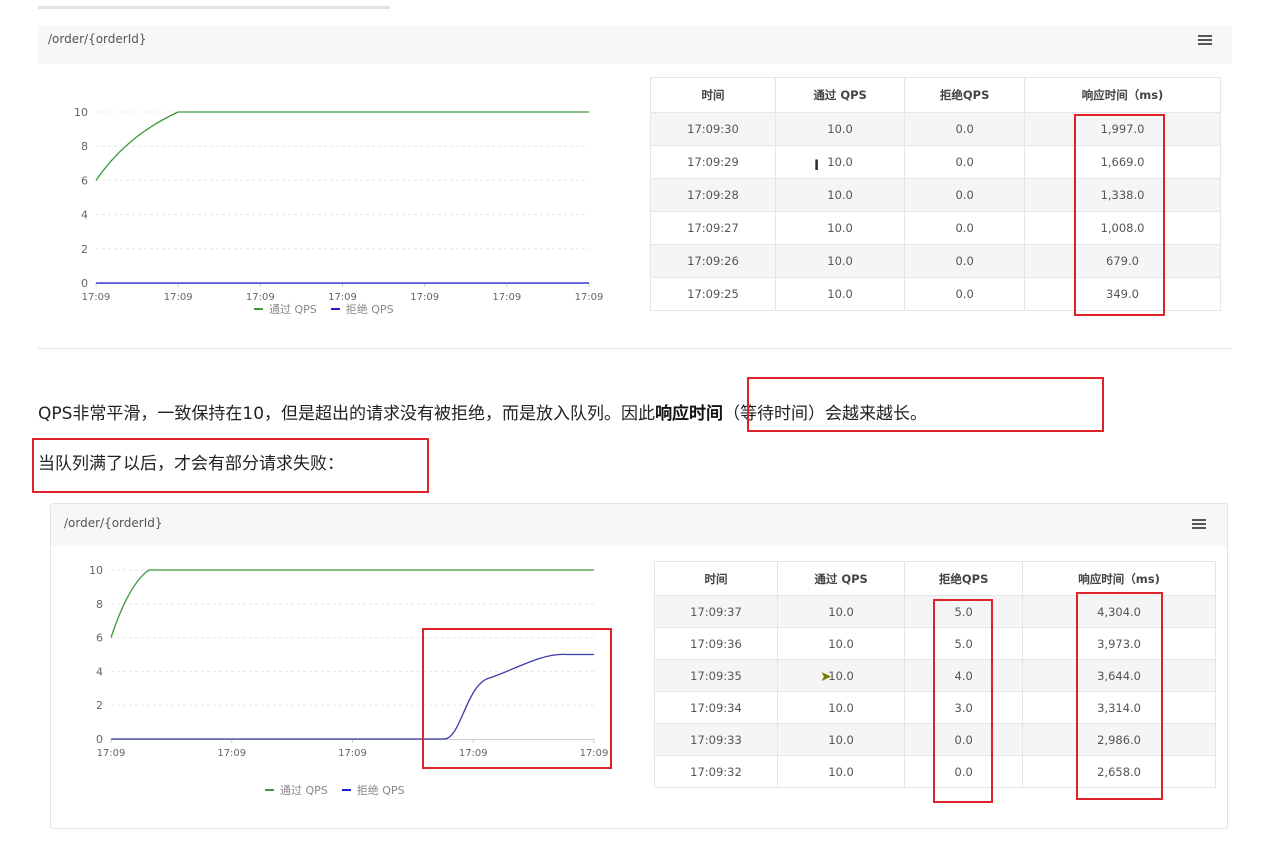 This screenshot has width=1263, height=866. I want to click on highlight-box-response-time, so click(1119, 215).